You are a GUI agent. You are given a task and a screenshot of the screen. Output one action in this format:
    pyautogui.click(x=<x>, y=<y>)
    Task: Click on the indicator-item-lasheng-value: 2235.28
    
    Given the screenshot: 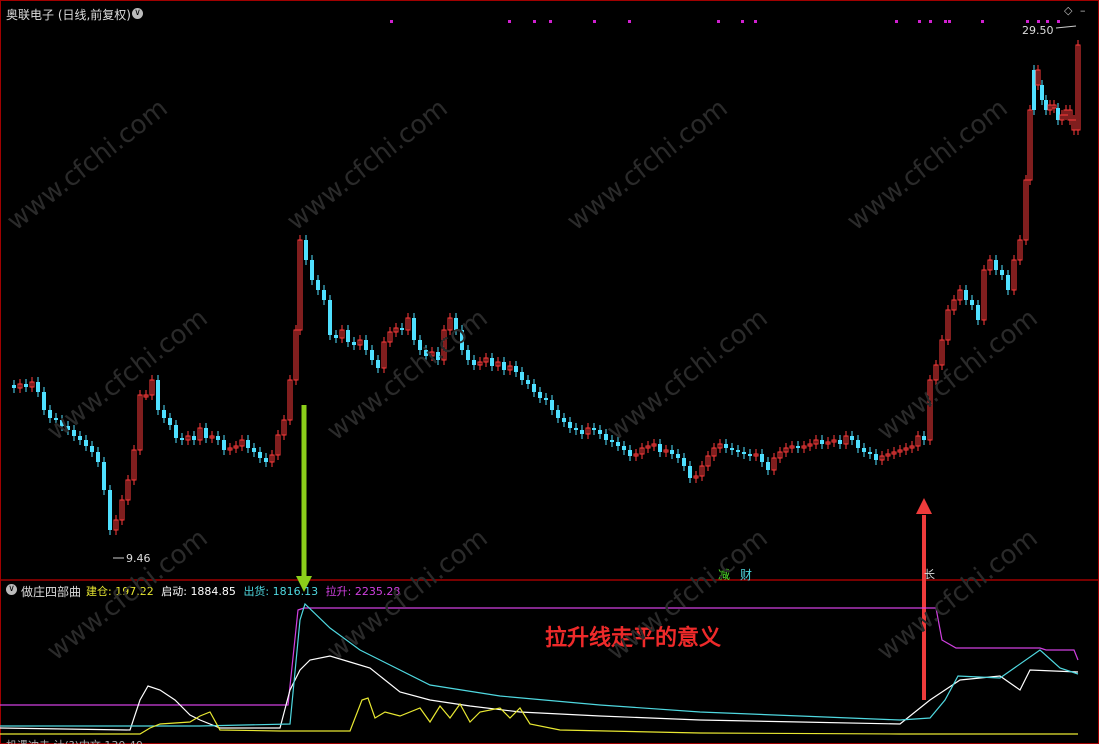 What is the action you would take?
    pyautogui.click(x=377, y=591)
    